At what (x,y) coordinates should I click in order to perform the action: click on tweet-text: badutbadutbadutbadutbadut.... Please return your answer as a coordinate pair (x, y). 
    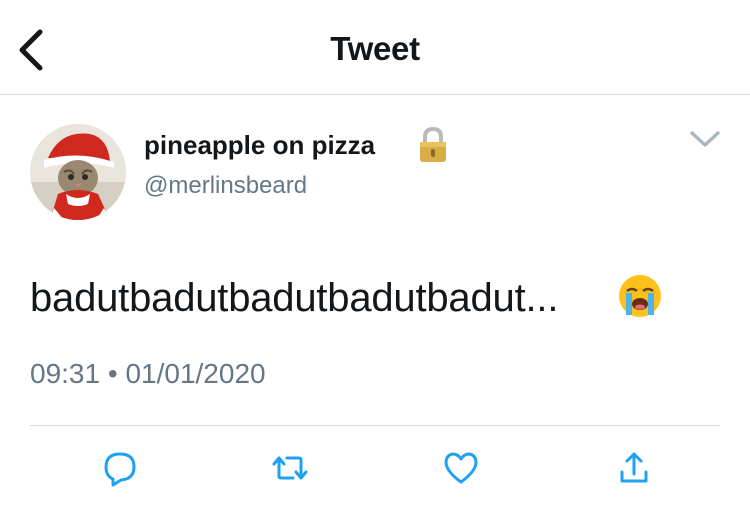
    Looking at the image, I should click on (294, 298).